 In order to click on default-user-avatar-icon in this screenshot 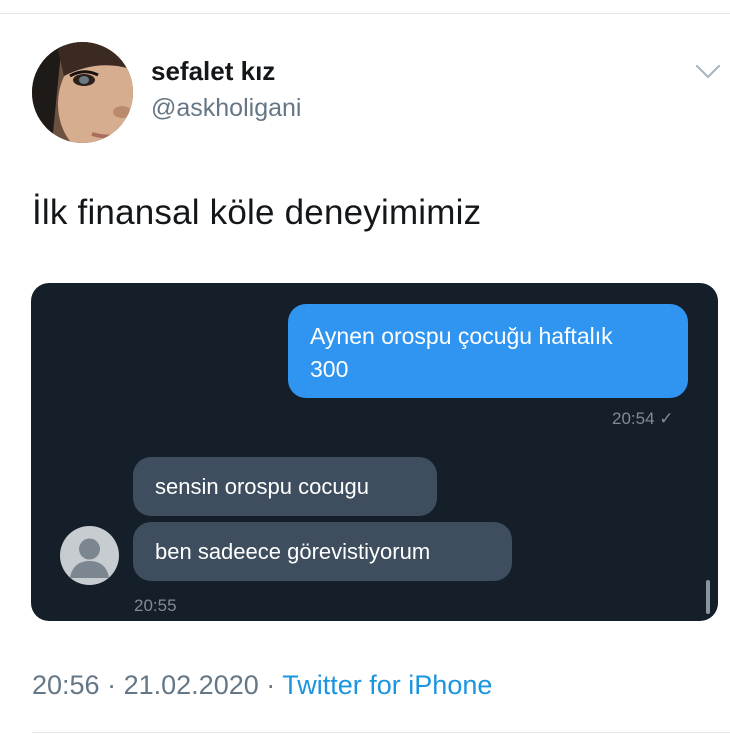, I will do `click(89, 555)`.